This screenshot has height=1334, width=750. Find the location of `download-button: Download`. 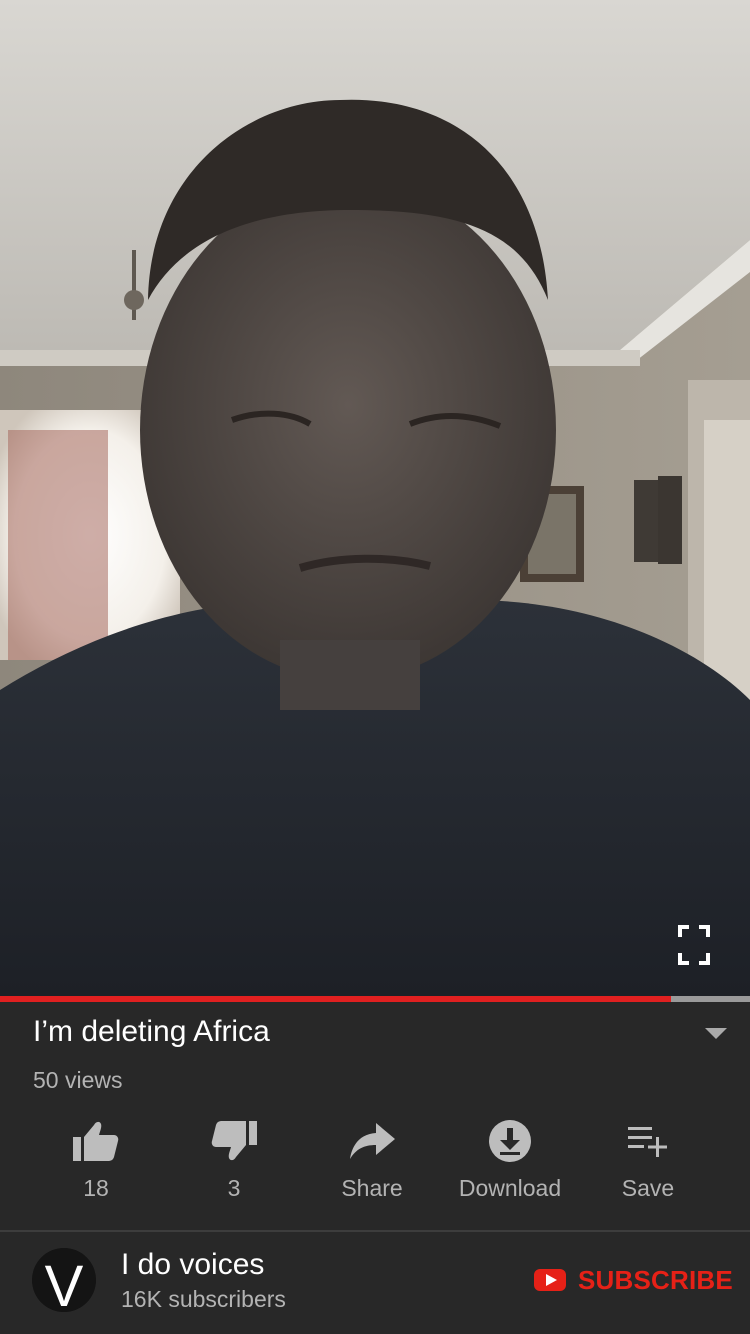

download-button: Download is located at coordinates (510, 1162).